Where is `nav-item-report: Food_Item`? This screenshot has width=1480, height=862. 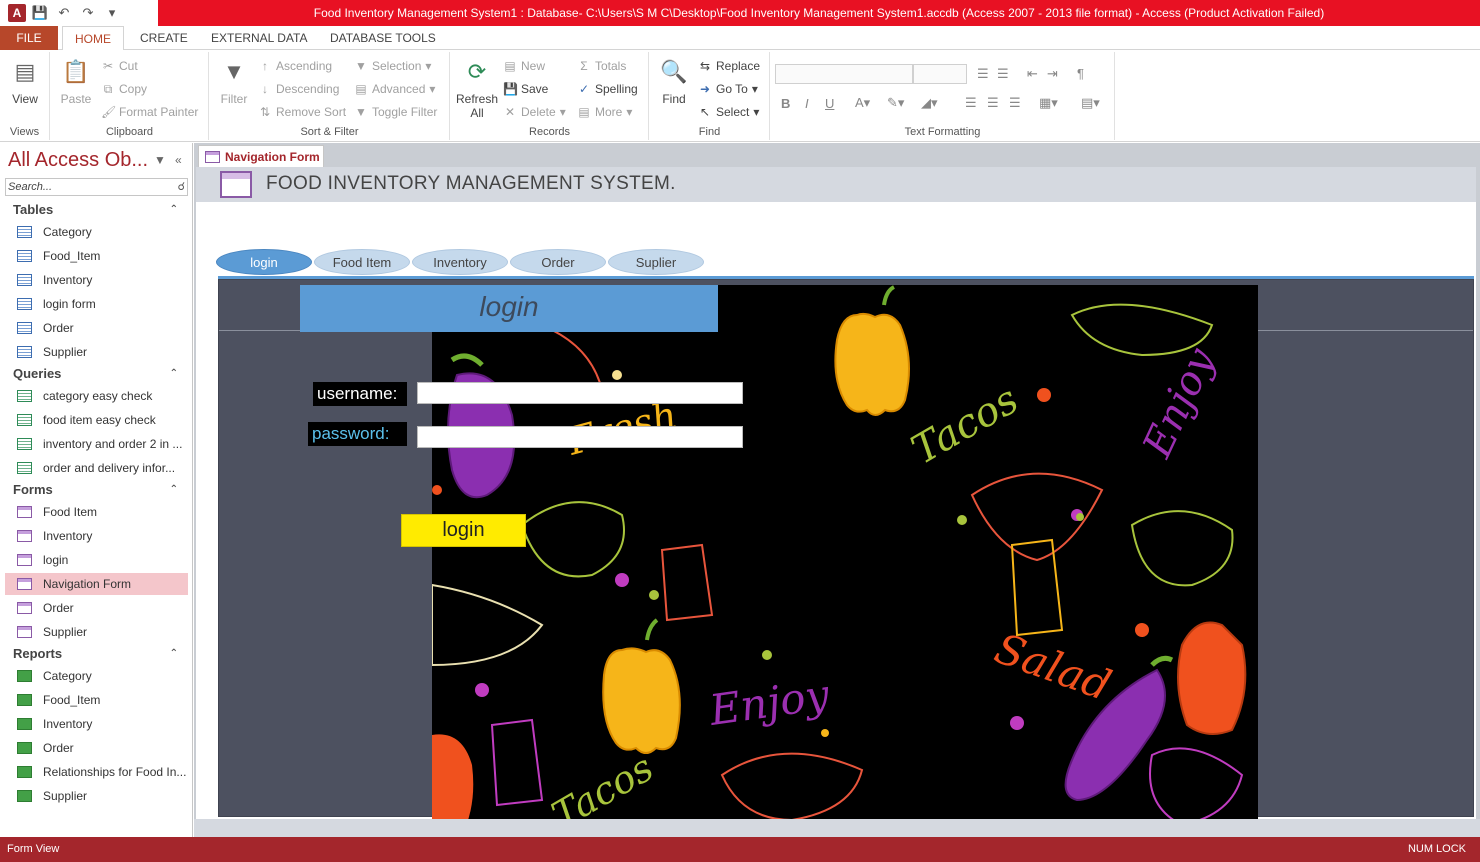 nav-item-report: Food_Item is located at coordinates (96, 700).